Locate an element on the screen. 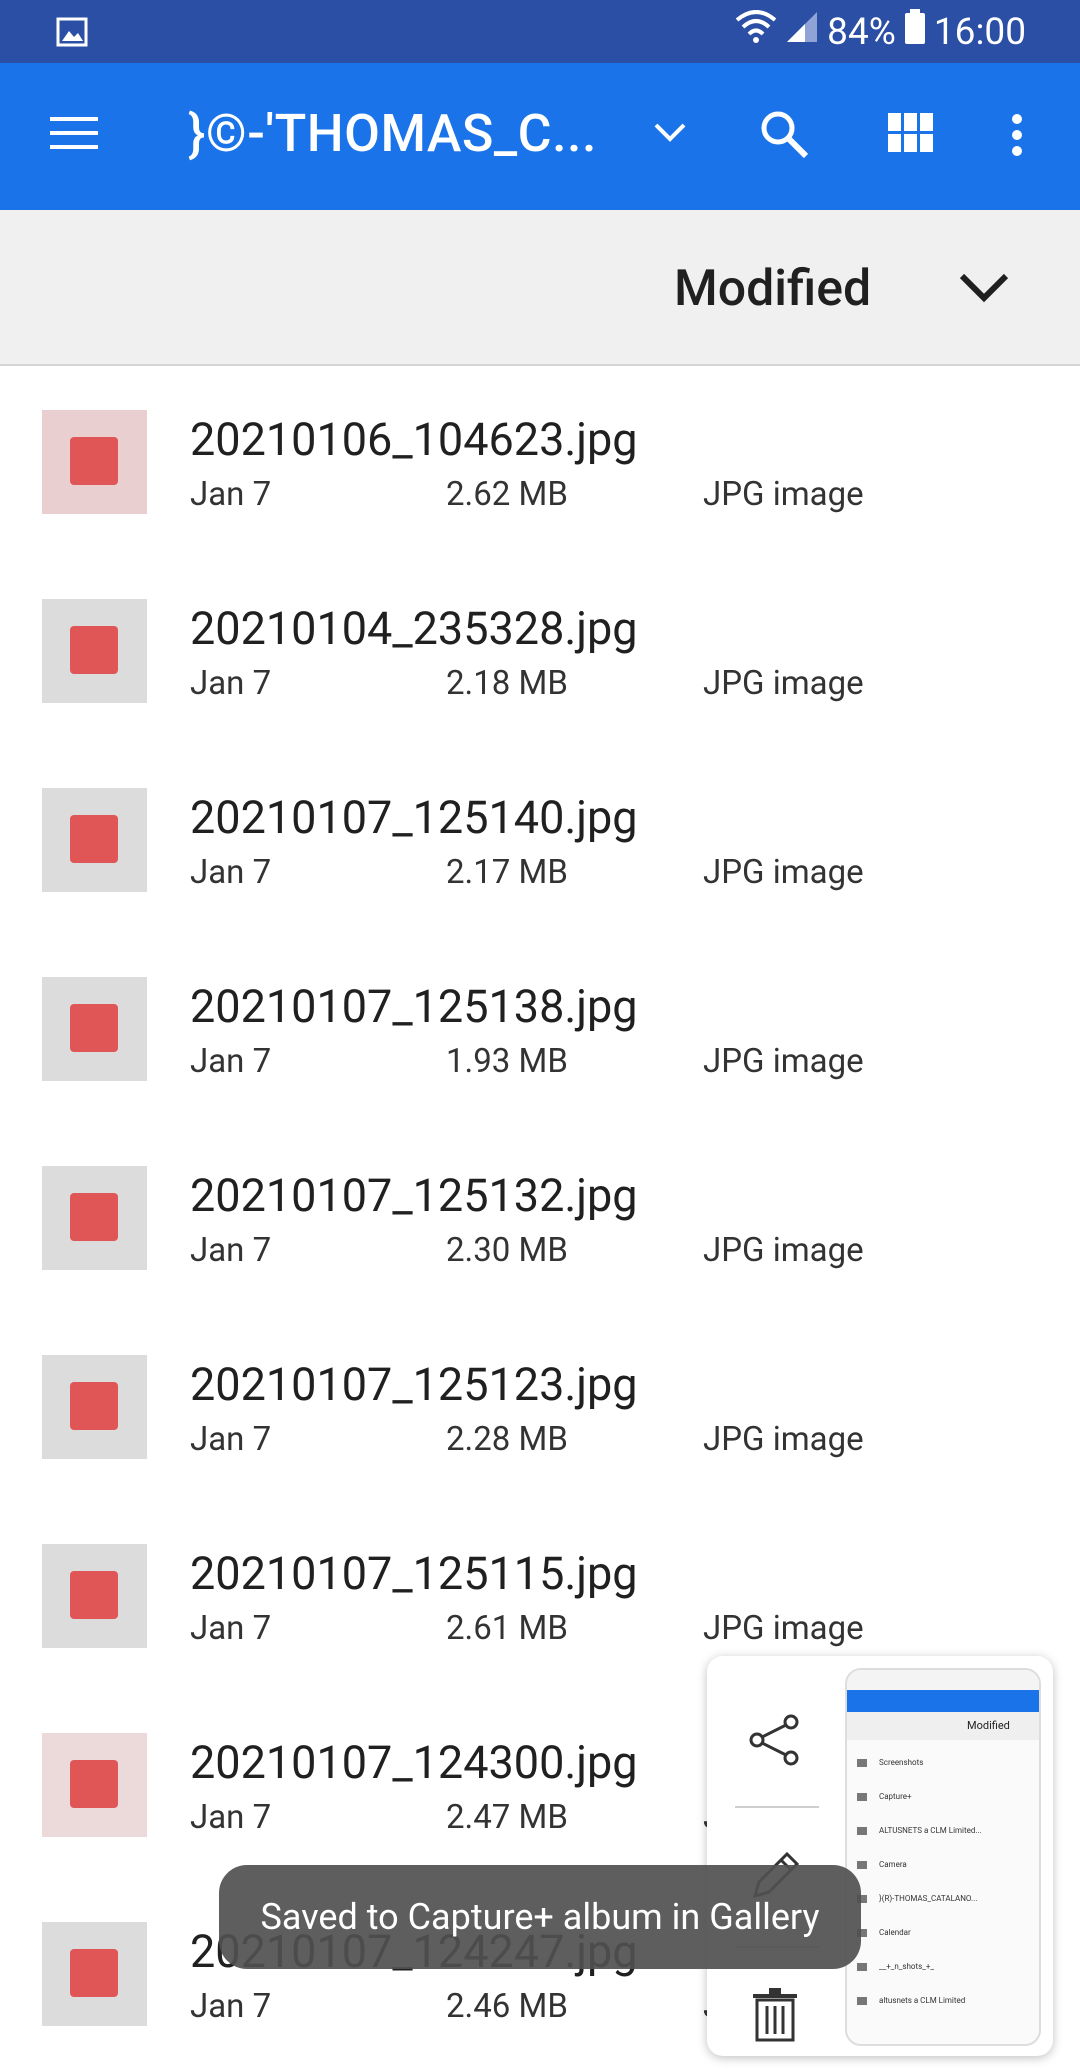  trash-icon is located at coordinates (775, 2016).